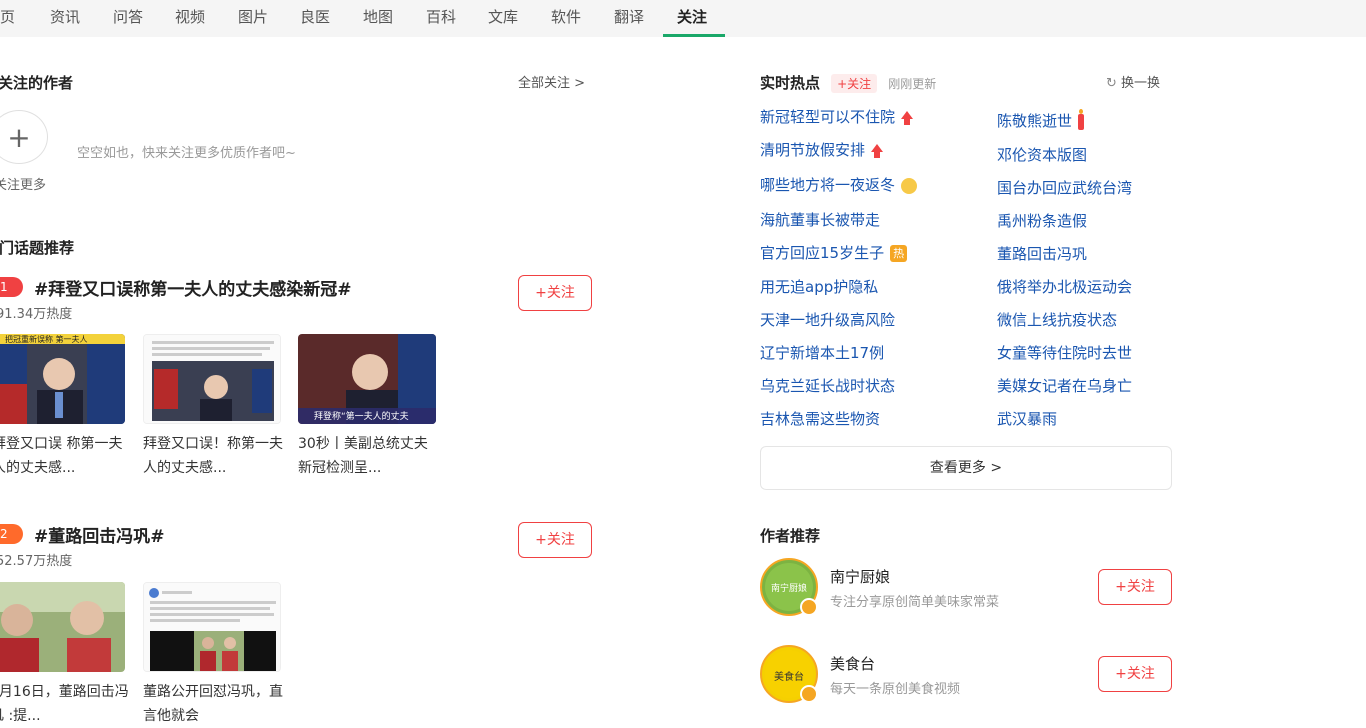  What do you see at coordinates (1141, 83) in the screenshot?
I see `refresh-label: 换一换` at bounding box center [1141, 83].